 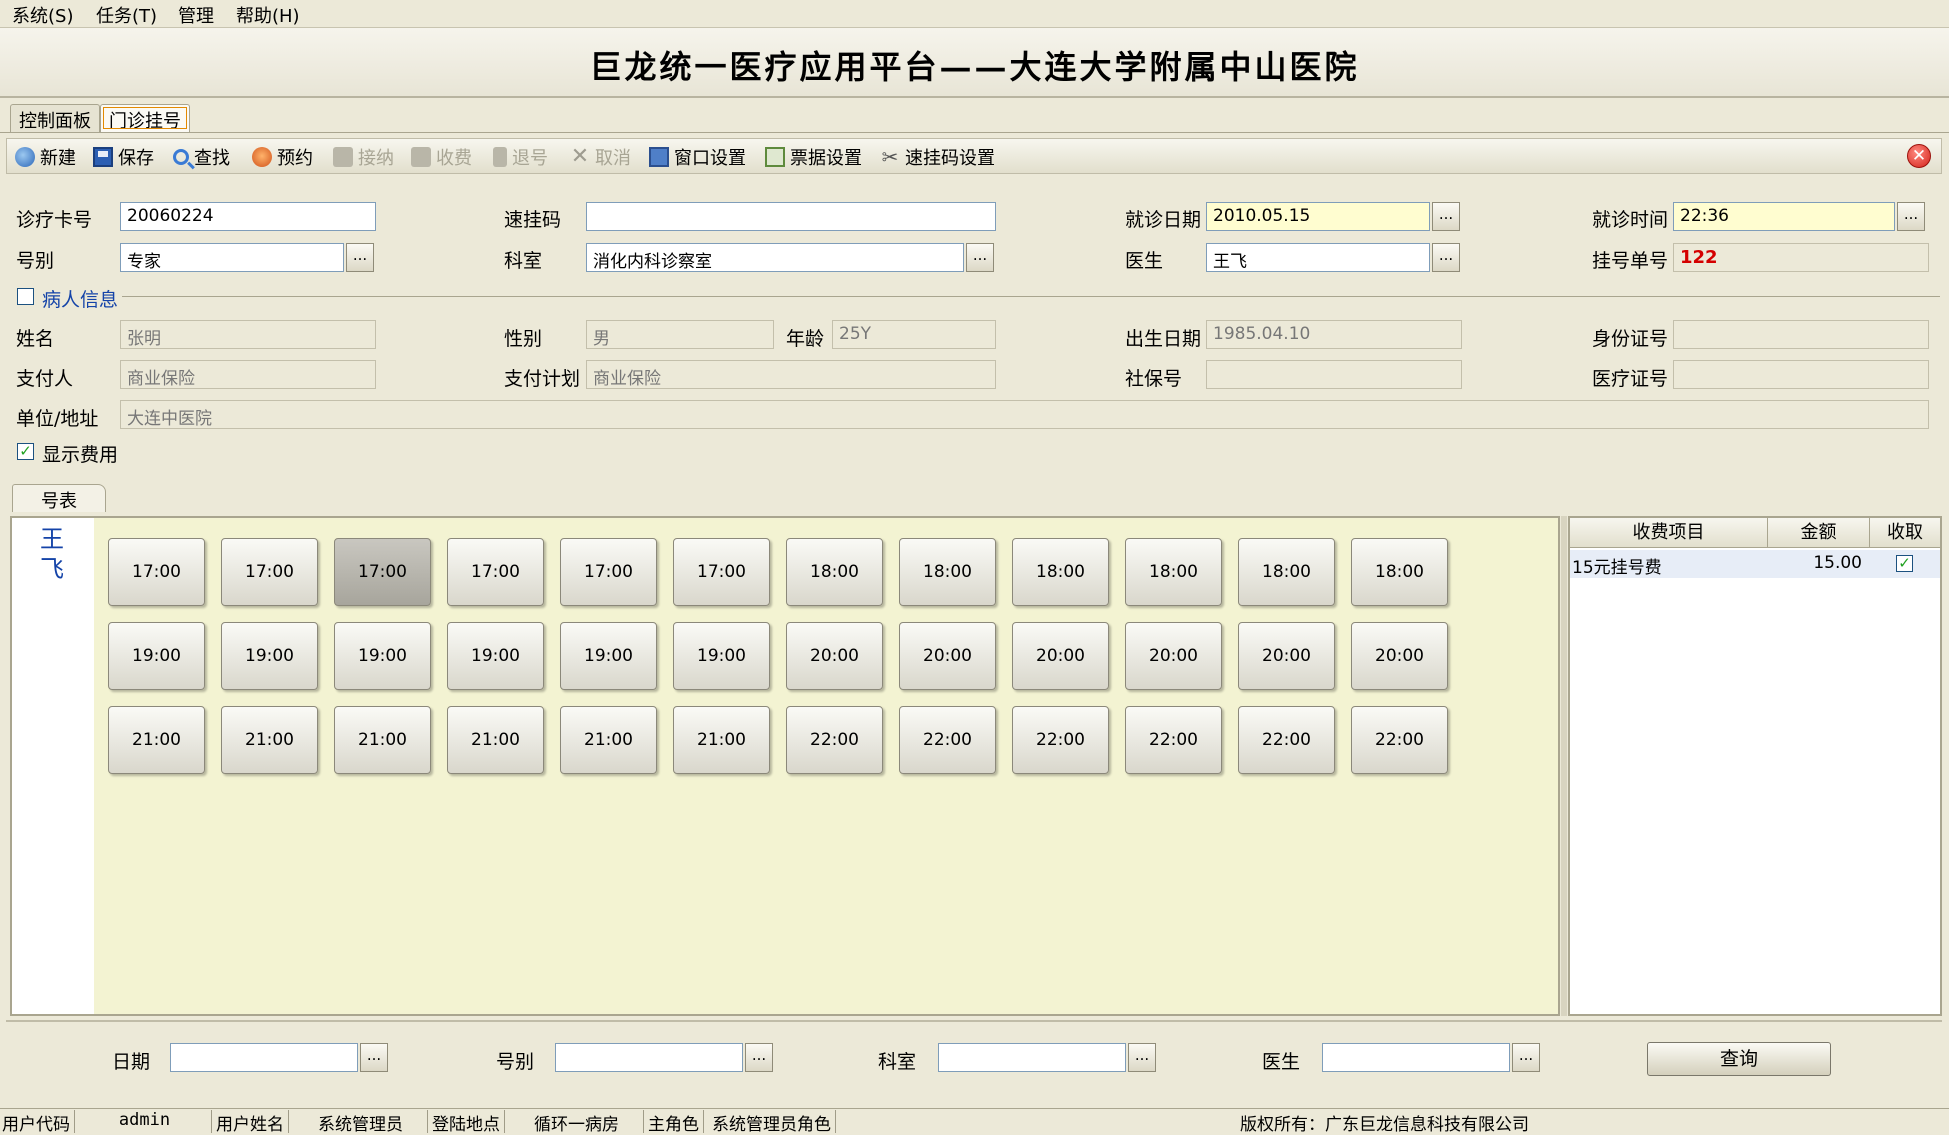 What do you see at coordinates (295, 158) in the screenshot?
I see `reserve-label: 预约` at bounding box center [295, 158].